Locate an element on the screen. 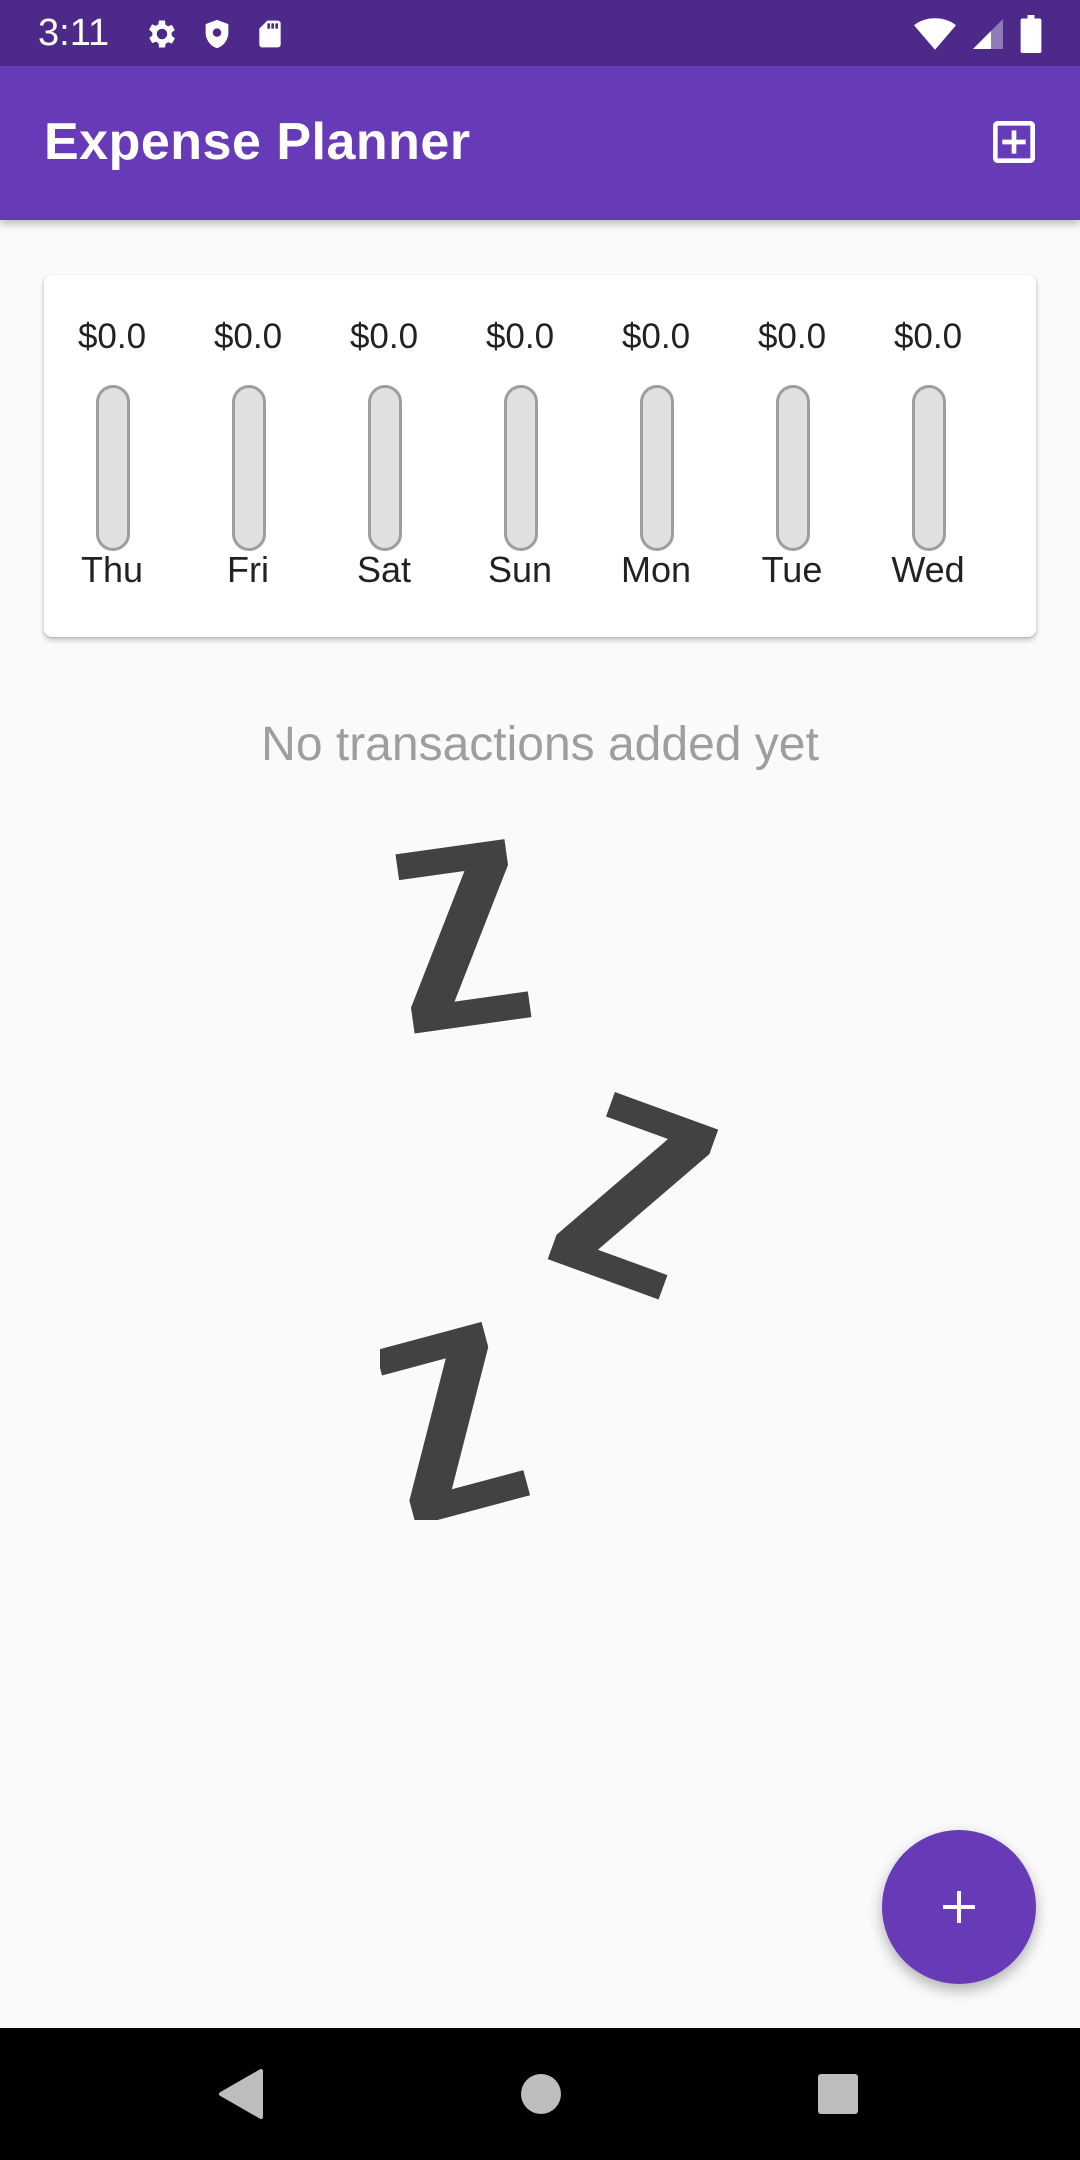 The width and height of the screenshot is (1080, 2160). gear-icon is located at coordinates (162, 34).